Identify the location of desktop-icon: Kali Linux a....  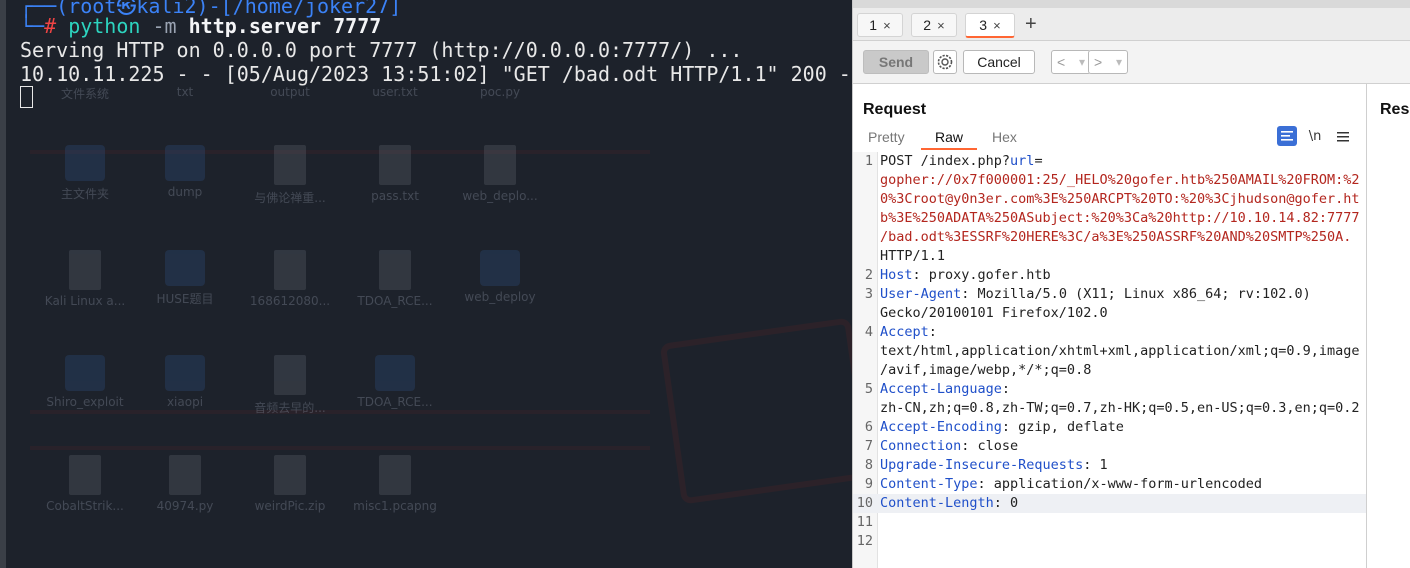
(85, 279).